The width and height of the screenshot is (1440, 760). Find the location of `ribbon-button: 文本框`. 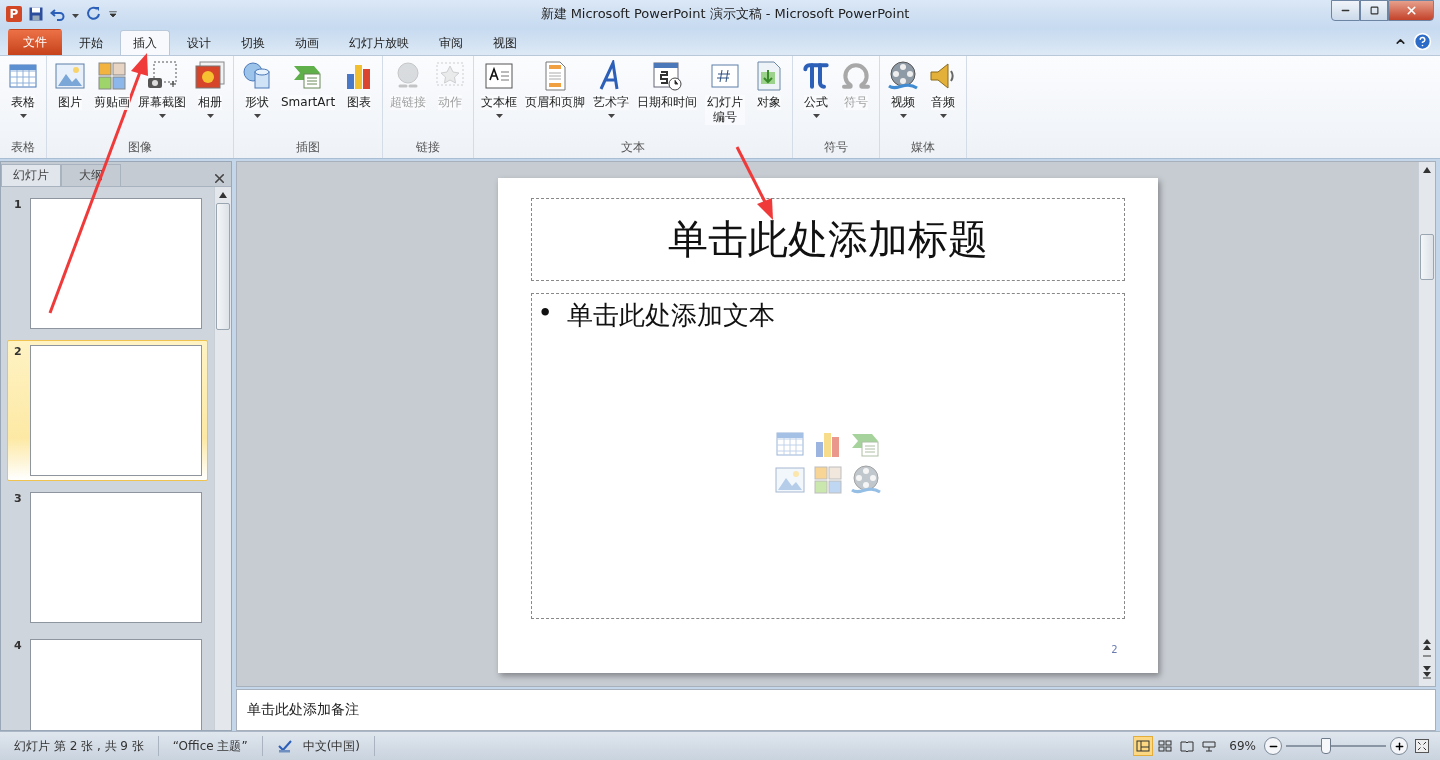

ribbon-button: 文本框 is located at coordinates (499, 89).